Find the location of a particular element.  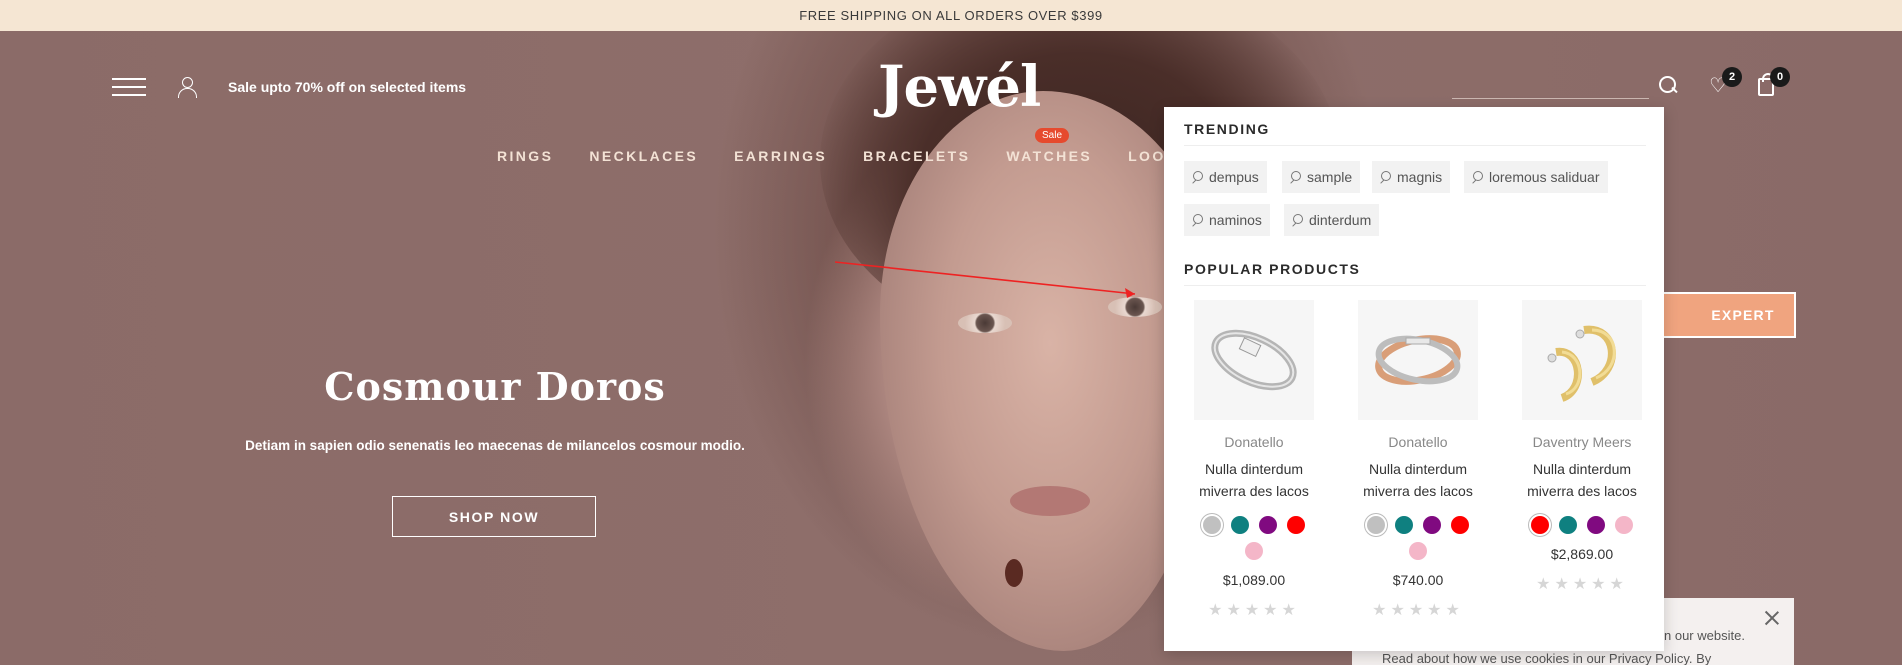

popular-products-title: POPULAR PRODUCTS is located at coordinates (1272, 269).